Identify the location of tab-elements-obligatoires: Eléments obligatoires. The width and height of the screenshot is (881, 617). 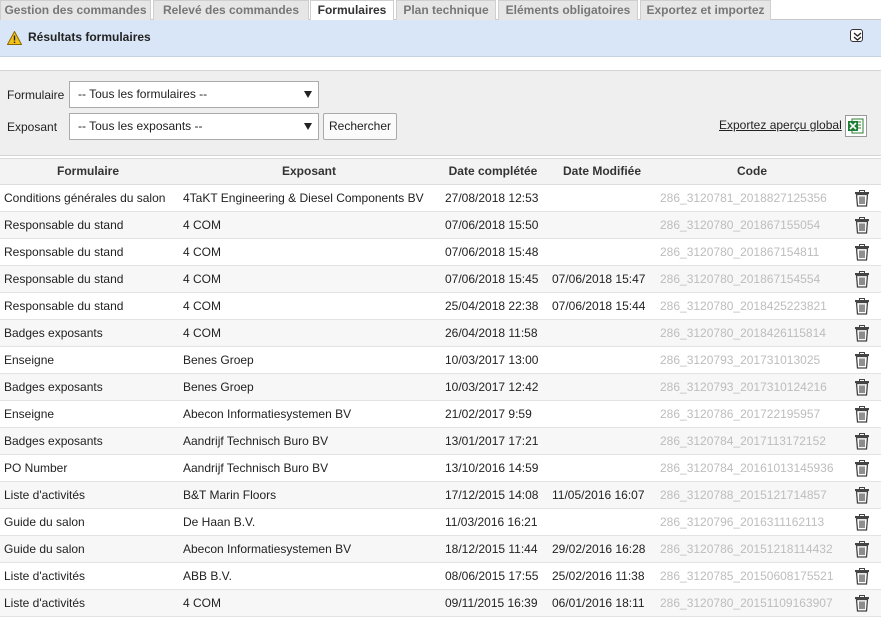
(568, 10).